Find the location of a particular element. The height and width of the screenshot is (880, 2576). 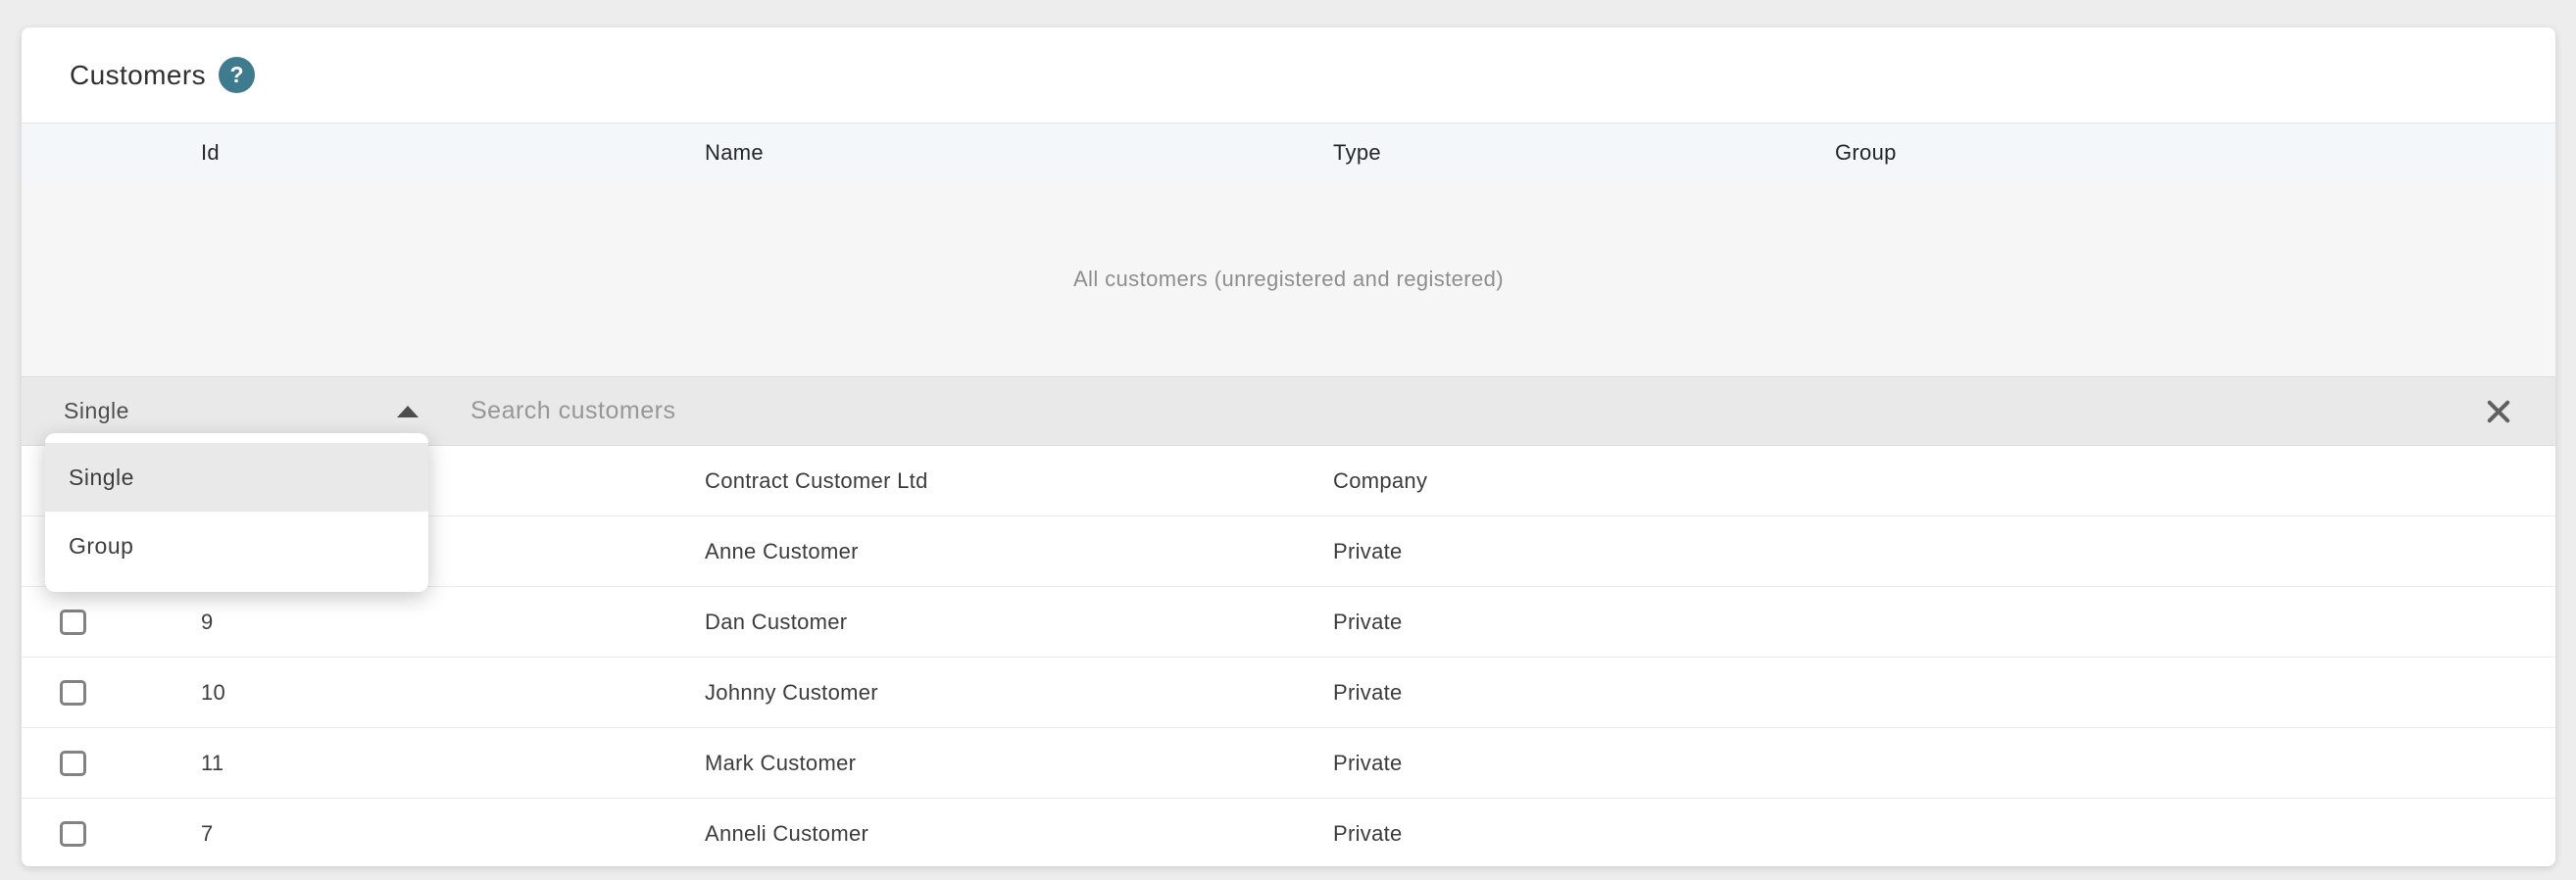

cell-type: Company is located at coordinates (1380, 480).